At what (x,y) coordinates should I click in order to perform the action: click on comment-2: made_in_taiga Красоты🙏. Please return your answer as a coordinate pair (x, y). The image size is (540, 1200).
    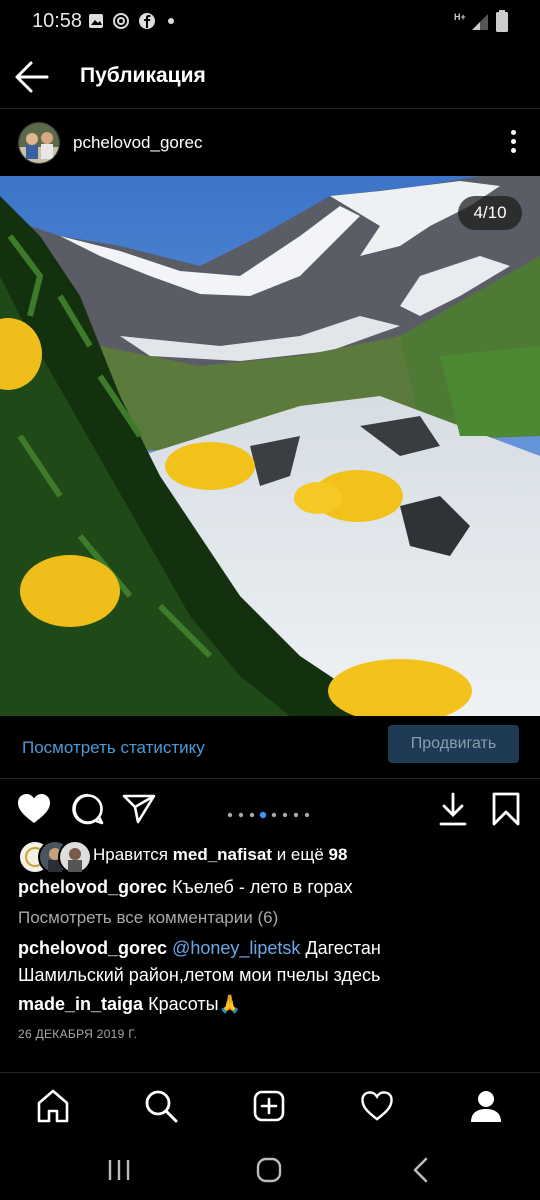
    Looking at the image, I should click on (273, 1004).